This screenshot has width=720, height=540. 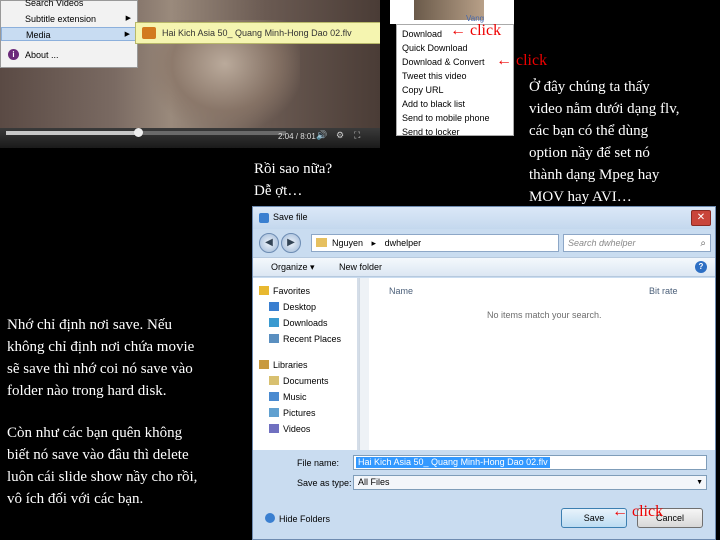 What do you see at coordinates (298, 323) in the screenshot?
I see `nav-item: Downloads` at bounding box center [298, 323].